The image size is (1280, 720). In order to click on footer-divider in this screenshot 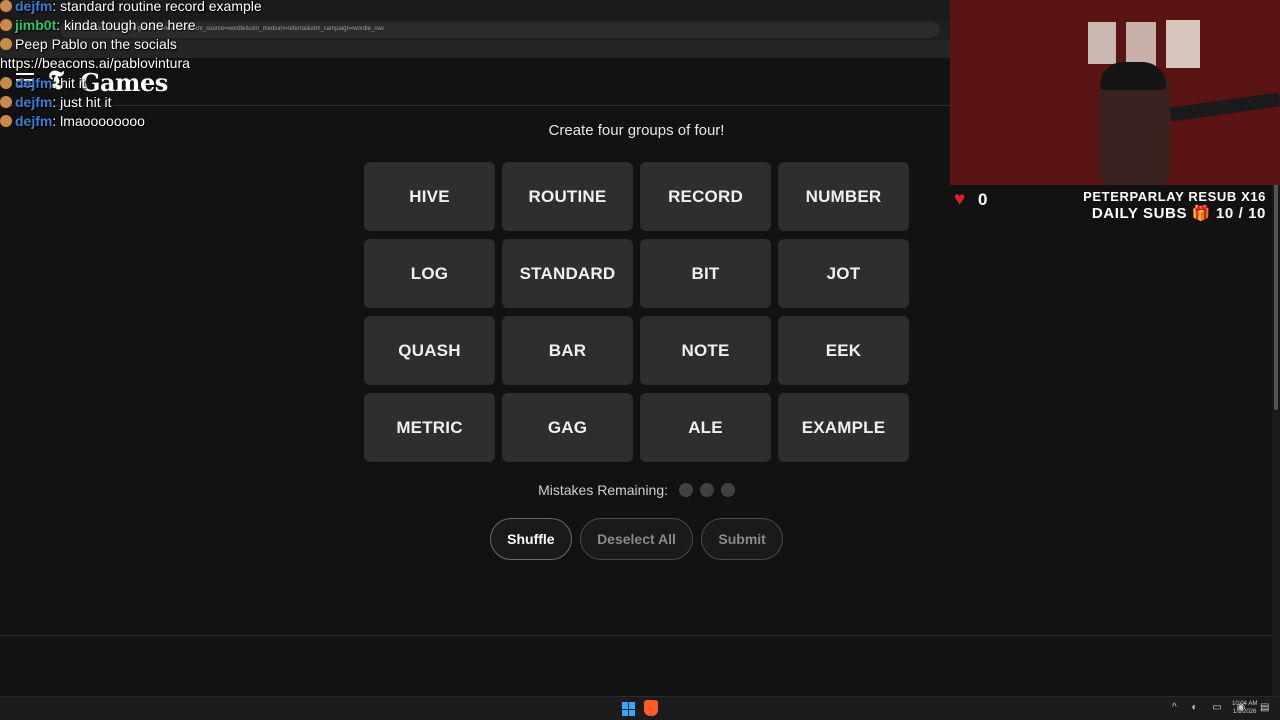, I will do `click(640, 635)`.